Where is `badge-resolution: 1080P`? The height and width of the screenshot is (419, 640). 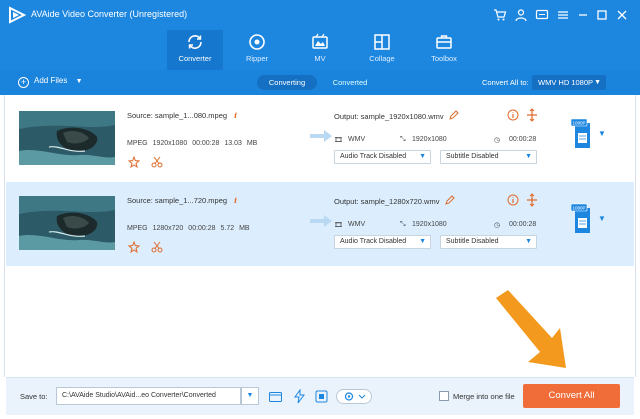 badge-resolution: 1080P is located at coordinates (578, 208).